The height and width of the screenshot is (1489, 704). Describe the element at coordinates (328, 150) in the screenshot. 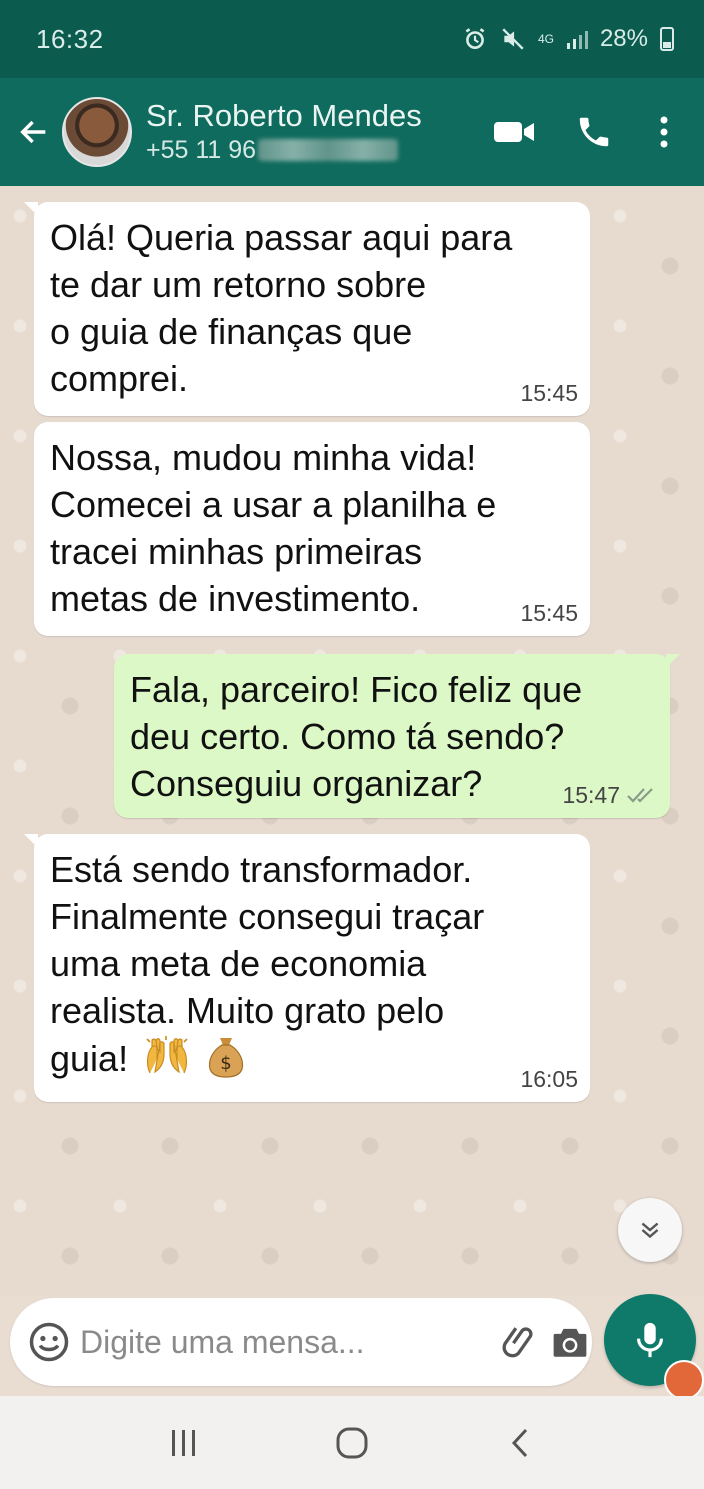

I see `redacted-digits` at that location.